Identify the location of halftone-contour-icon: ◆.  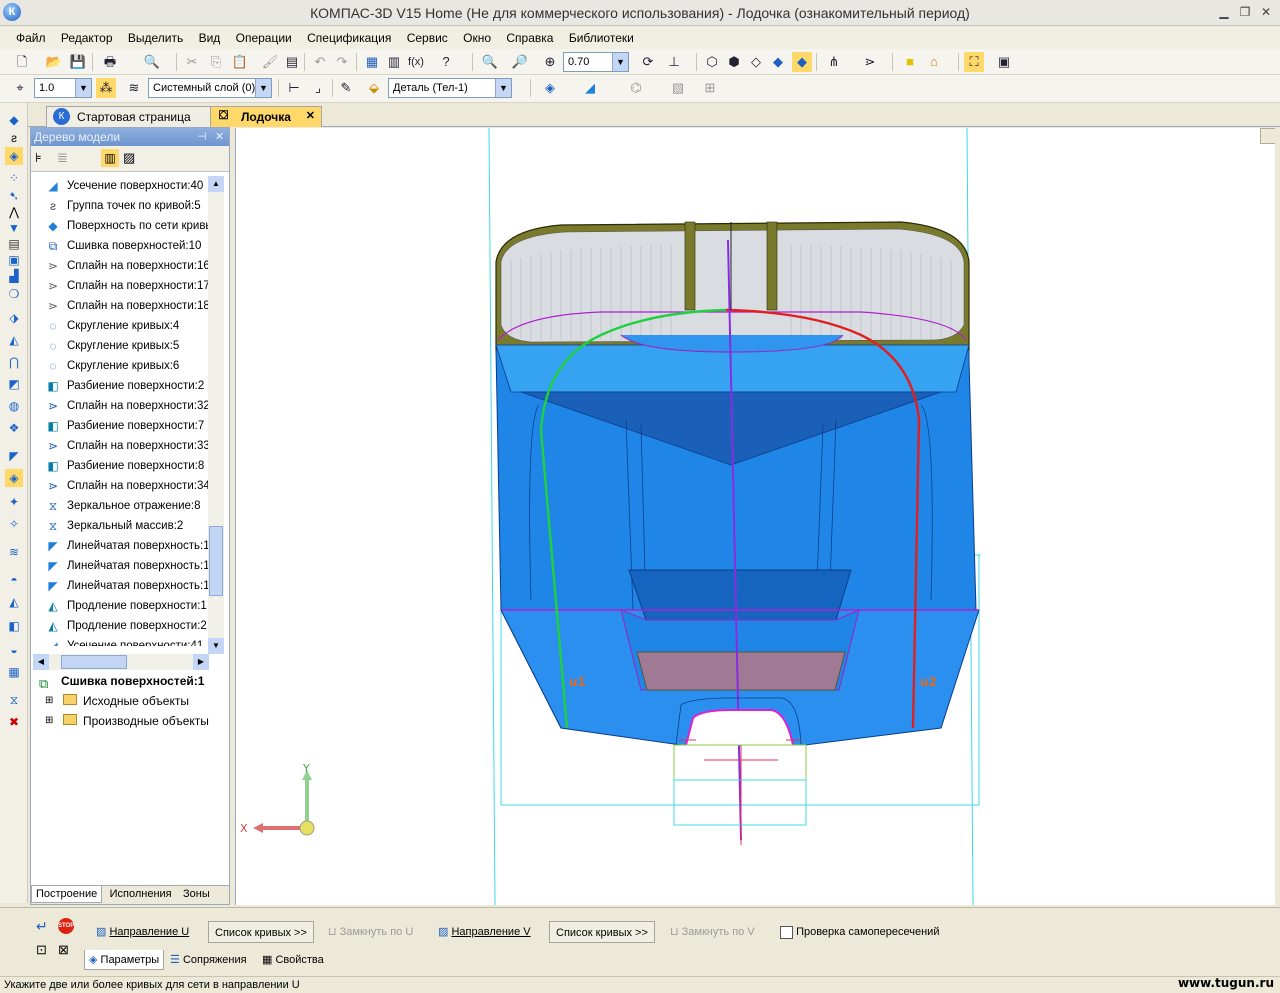
(802, 62).